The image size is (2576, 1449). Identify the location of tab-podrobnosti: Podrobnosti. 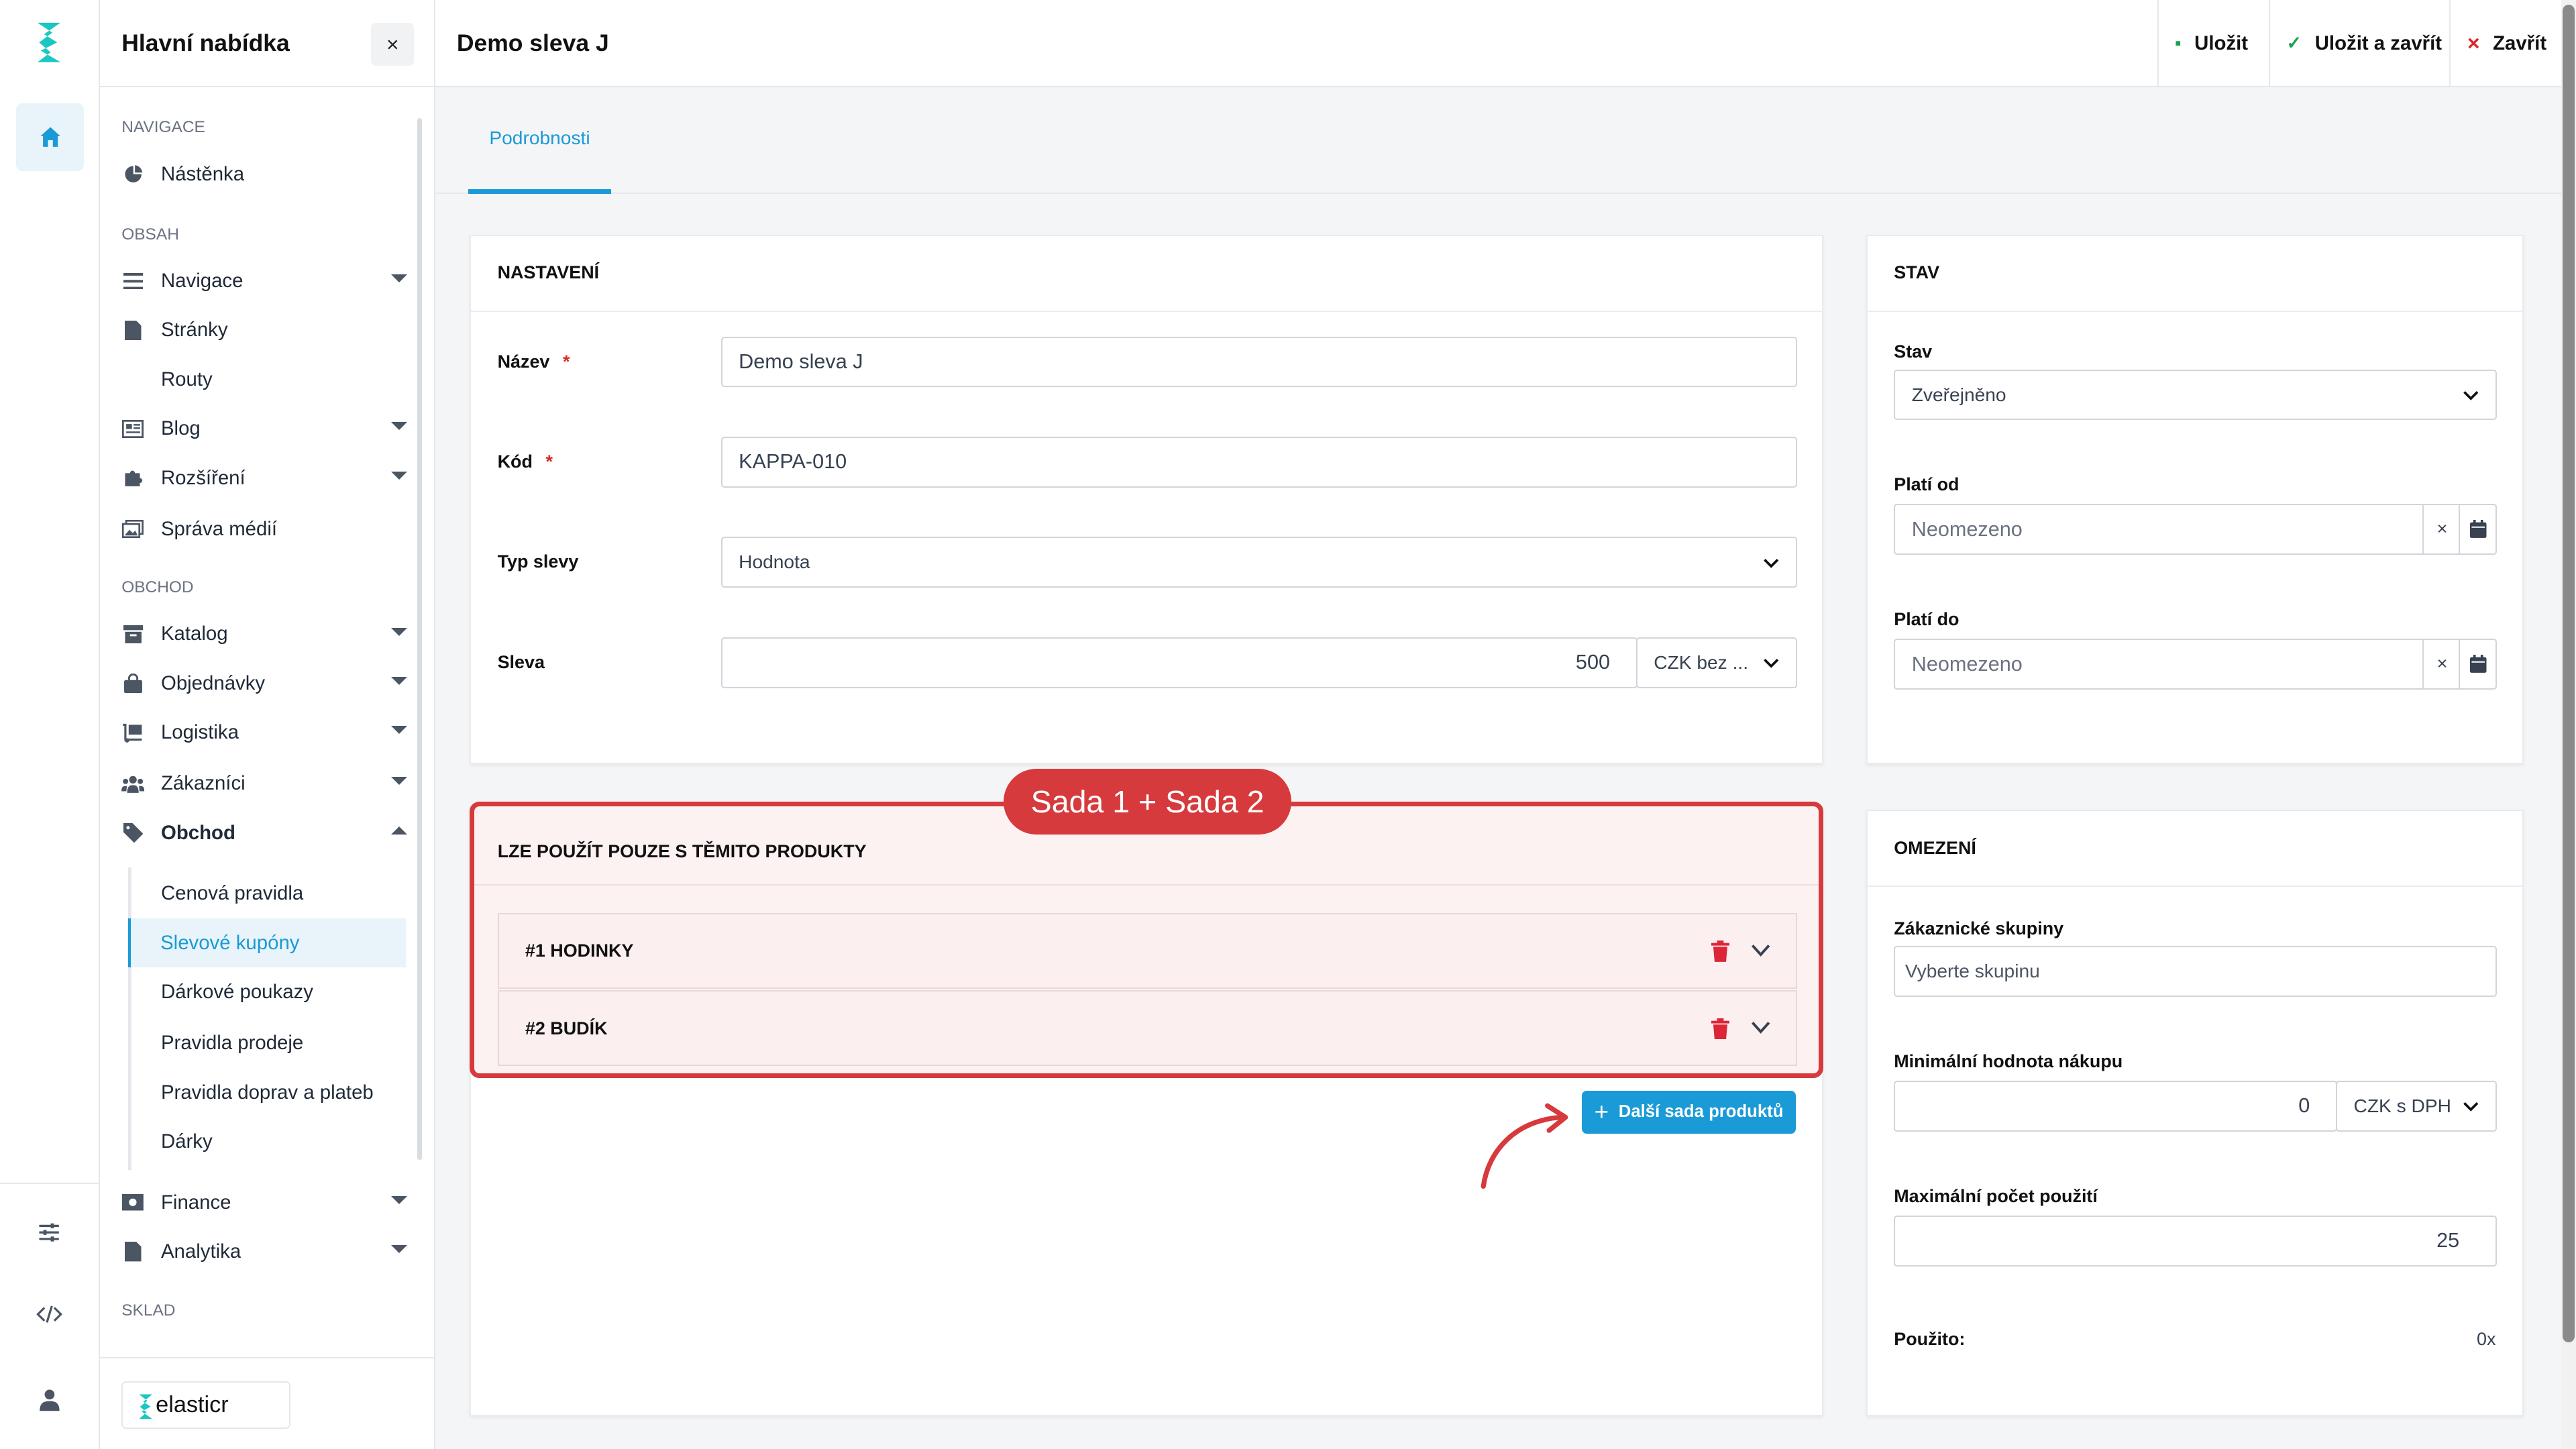
(540, 140).